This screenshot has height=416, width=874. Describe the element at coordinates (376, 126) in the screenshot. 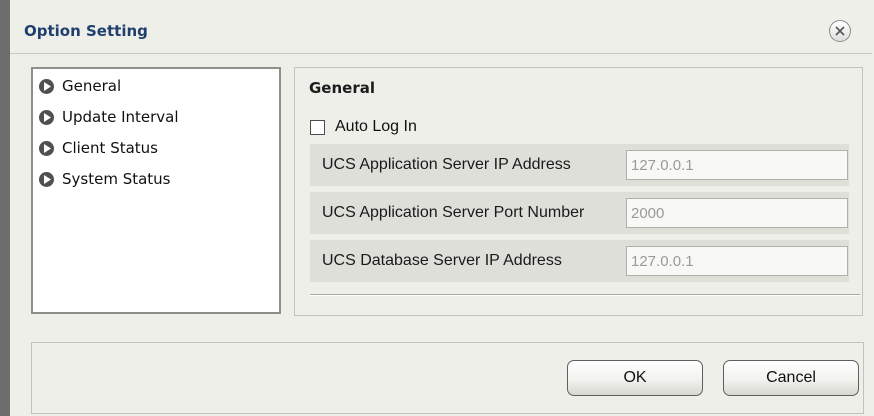

I see `auto-login-label: Auto Log In` at that location.